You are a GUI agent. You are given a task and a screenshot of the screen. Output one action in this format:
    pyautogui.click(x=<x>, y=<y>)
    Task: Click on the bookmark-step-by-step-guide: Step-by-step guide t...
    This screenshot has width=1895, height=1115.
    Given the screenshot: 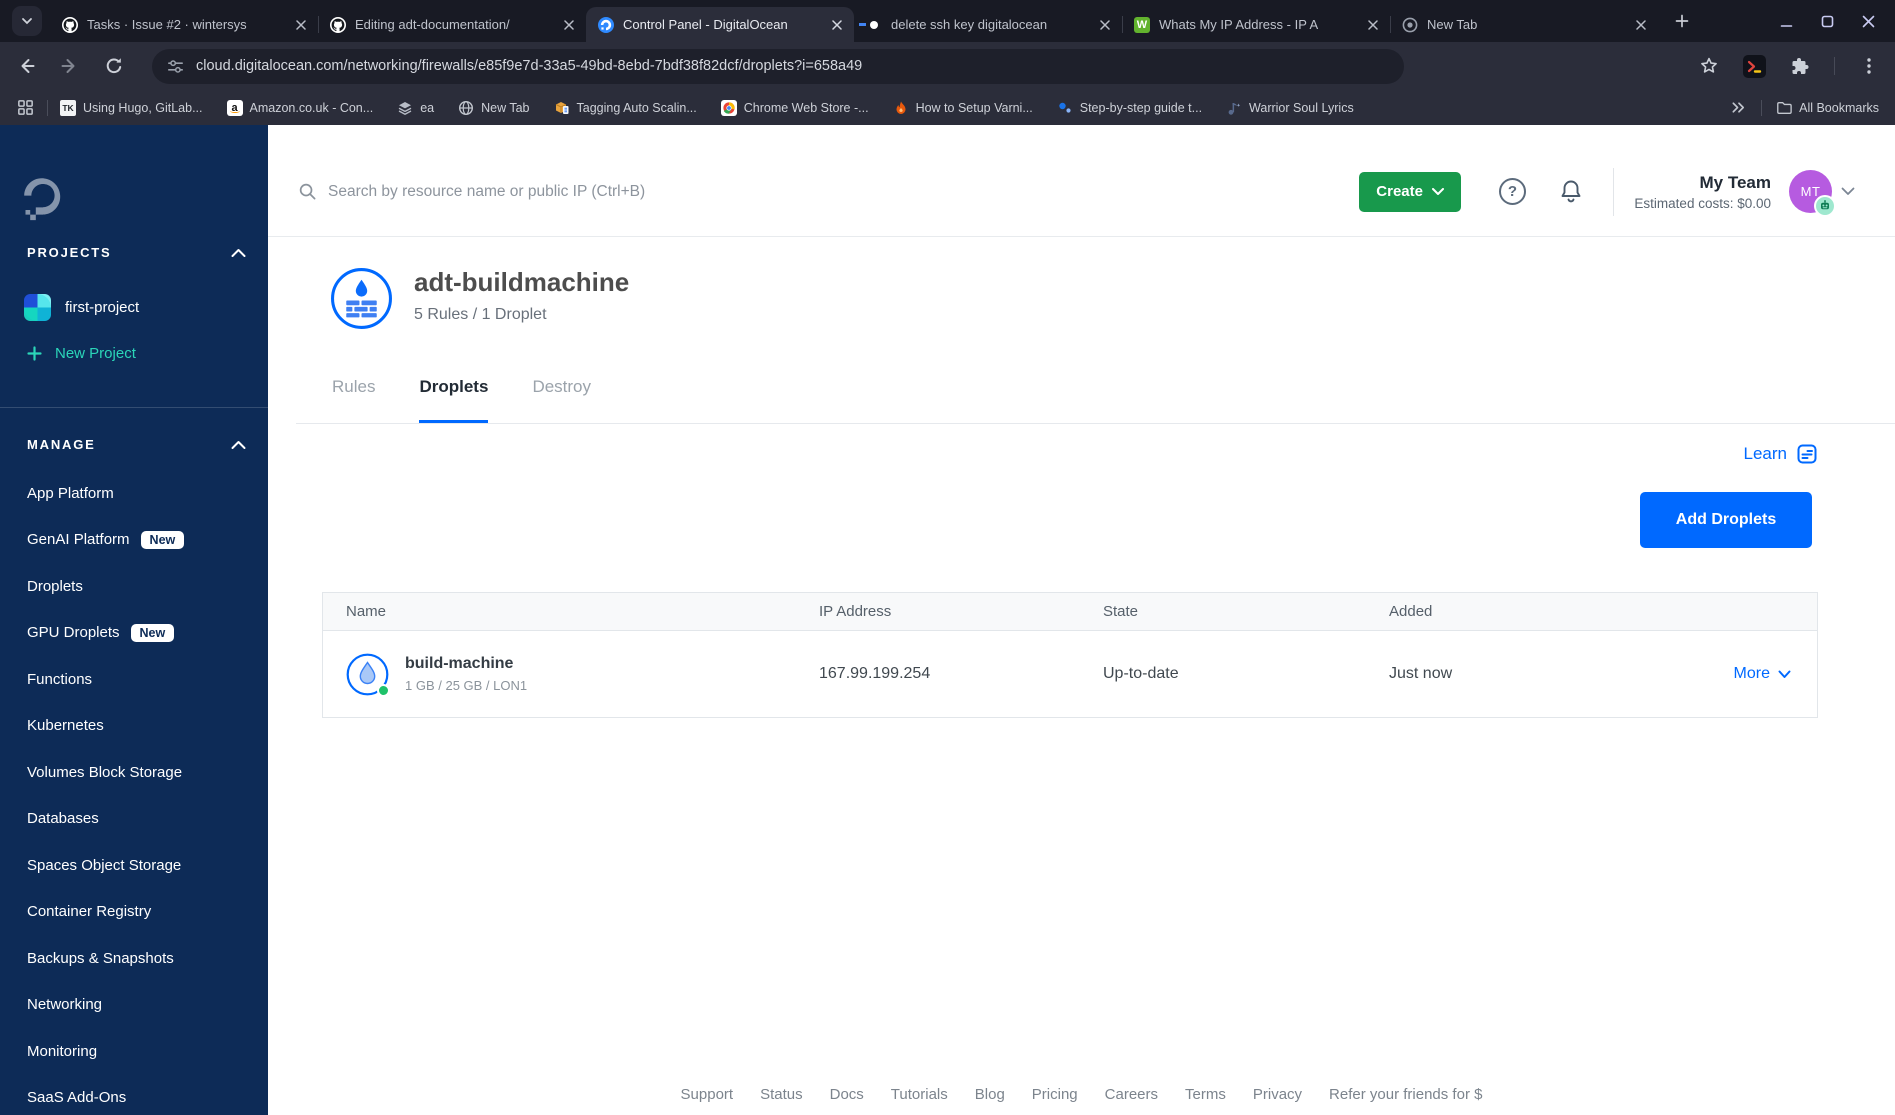 What is the action you would take?
    pyautogui.click(x=1129, y=108)
    